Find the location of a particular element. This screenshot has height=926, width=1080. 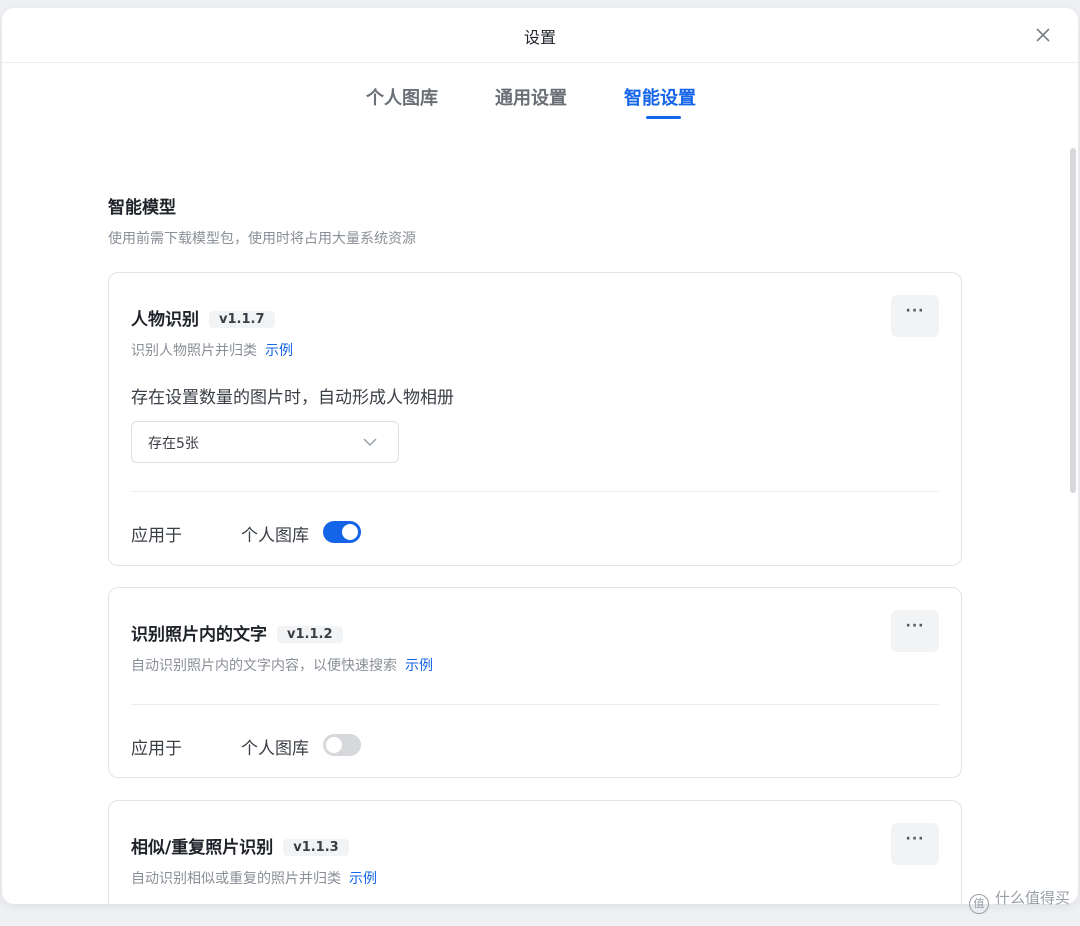

dialog-titlebar: 设置 is located at coordinates (540, 35).